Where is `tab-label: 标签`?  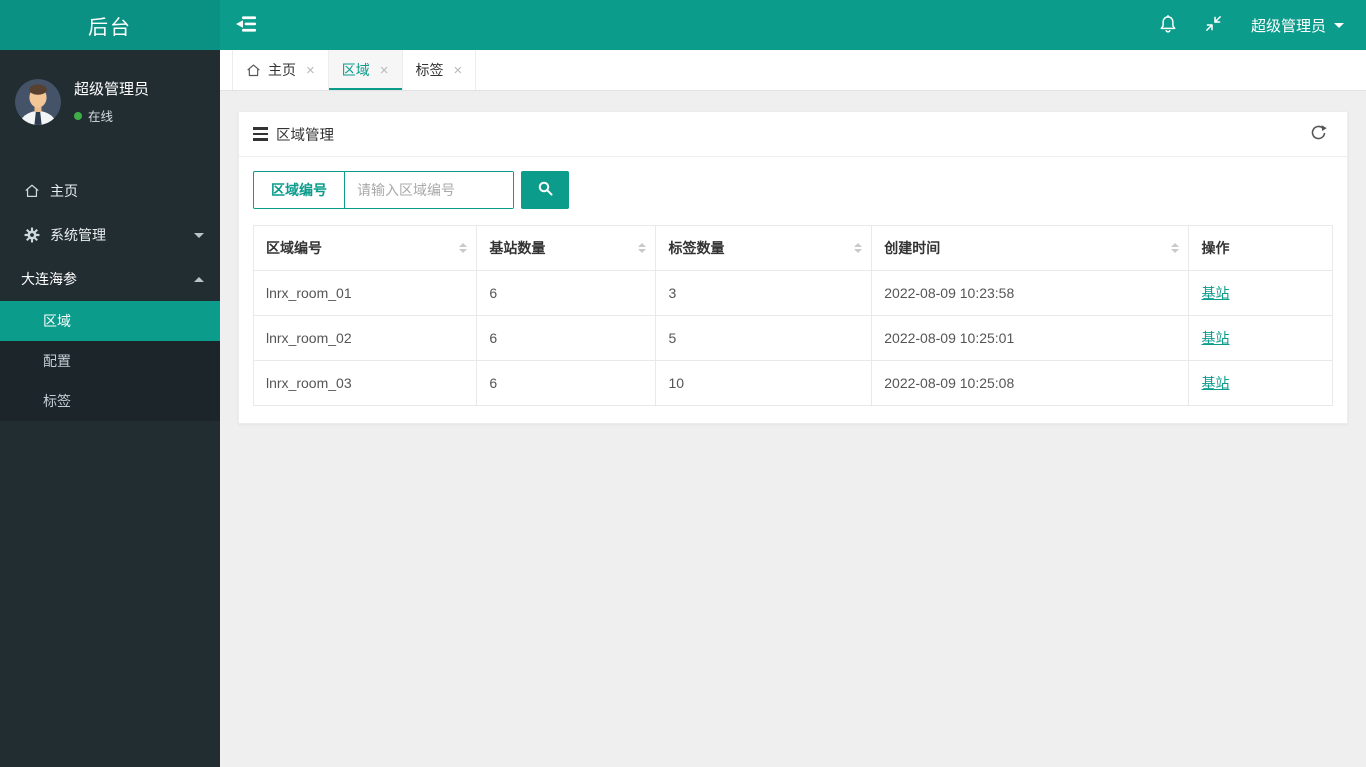 tab-label: 标签 is located at coordinates (429, 70).